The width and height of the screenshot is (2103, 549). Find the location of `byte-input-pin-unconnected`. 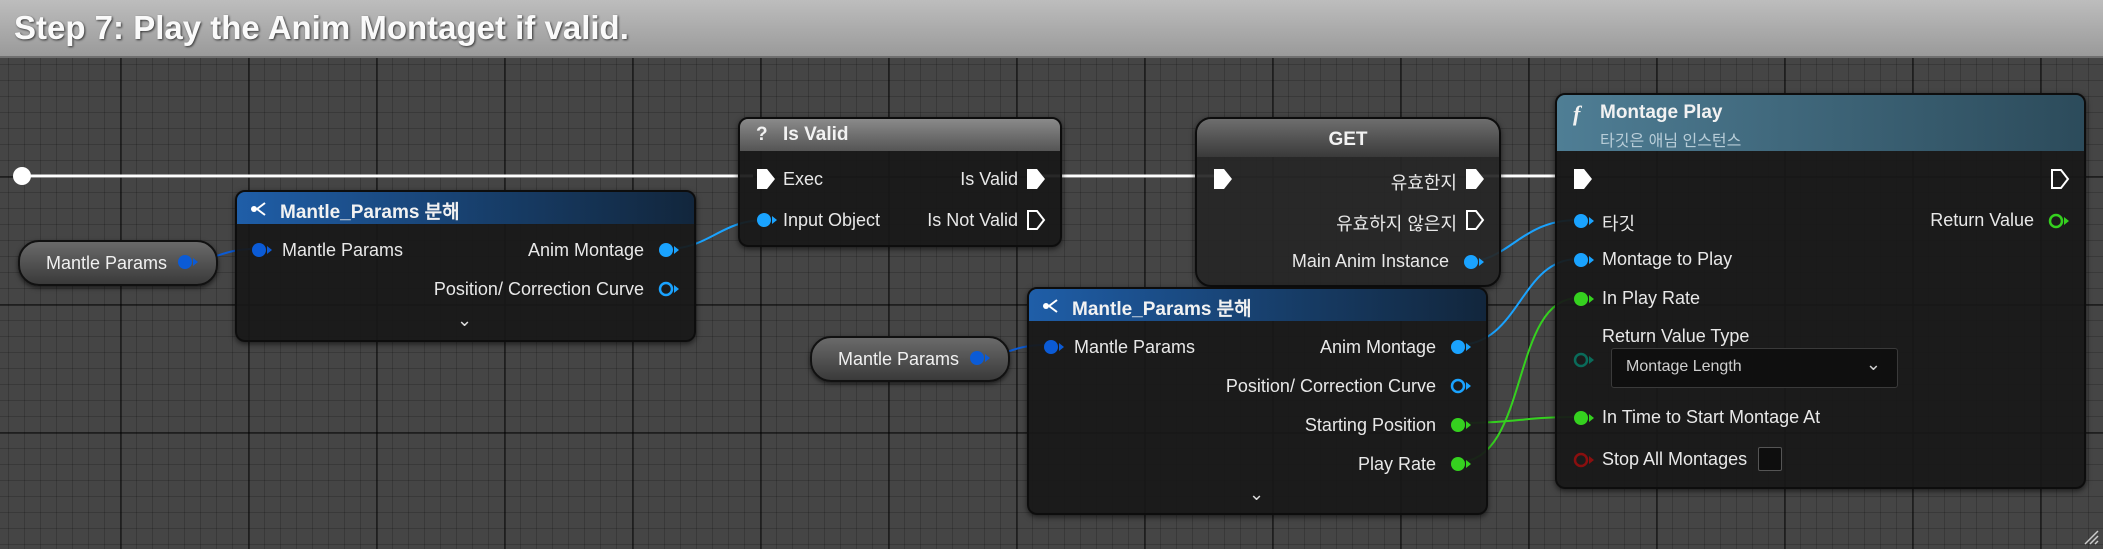

byte-input-pin-unconnected is located at coordinates (1583, 360).